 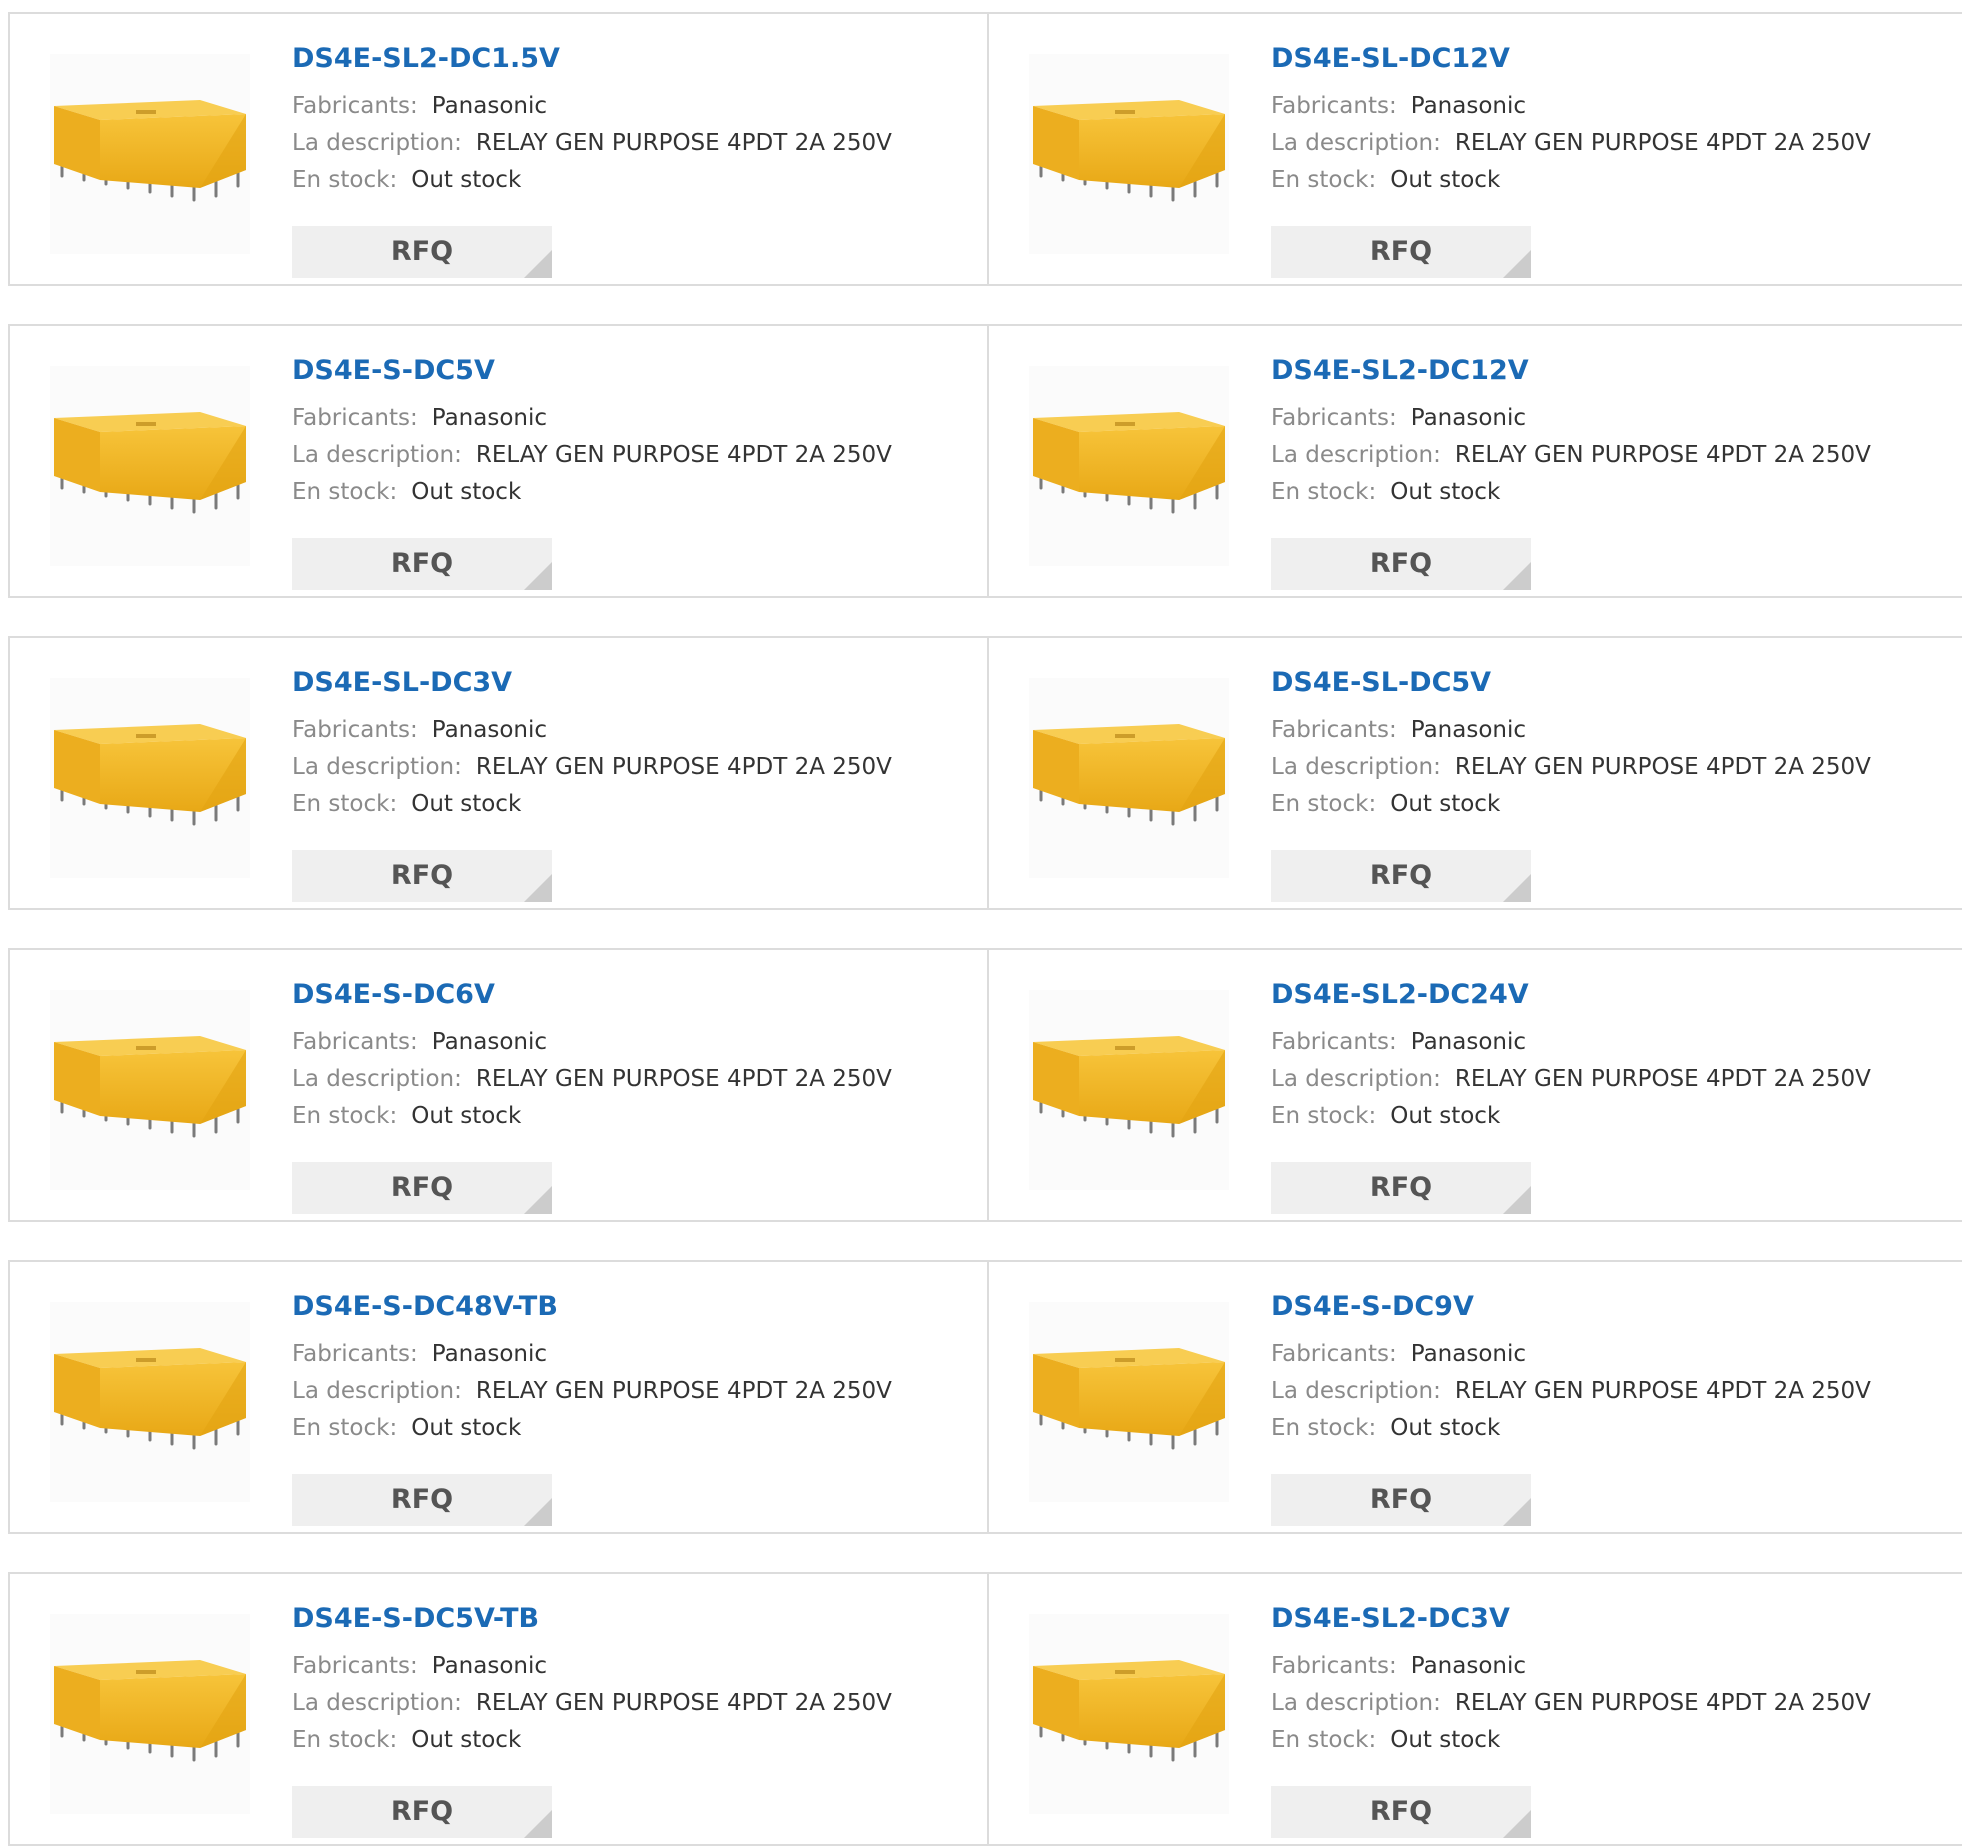 What do you see at coordinates (1571, 371) in the screenshot?
I see `part-number-link: DS4E-SL2-DC12V` at bounding box center [1571, 371].